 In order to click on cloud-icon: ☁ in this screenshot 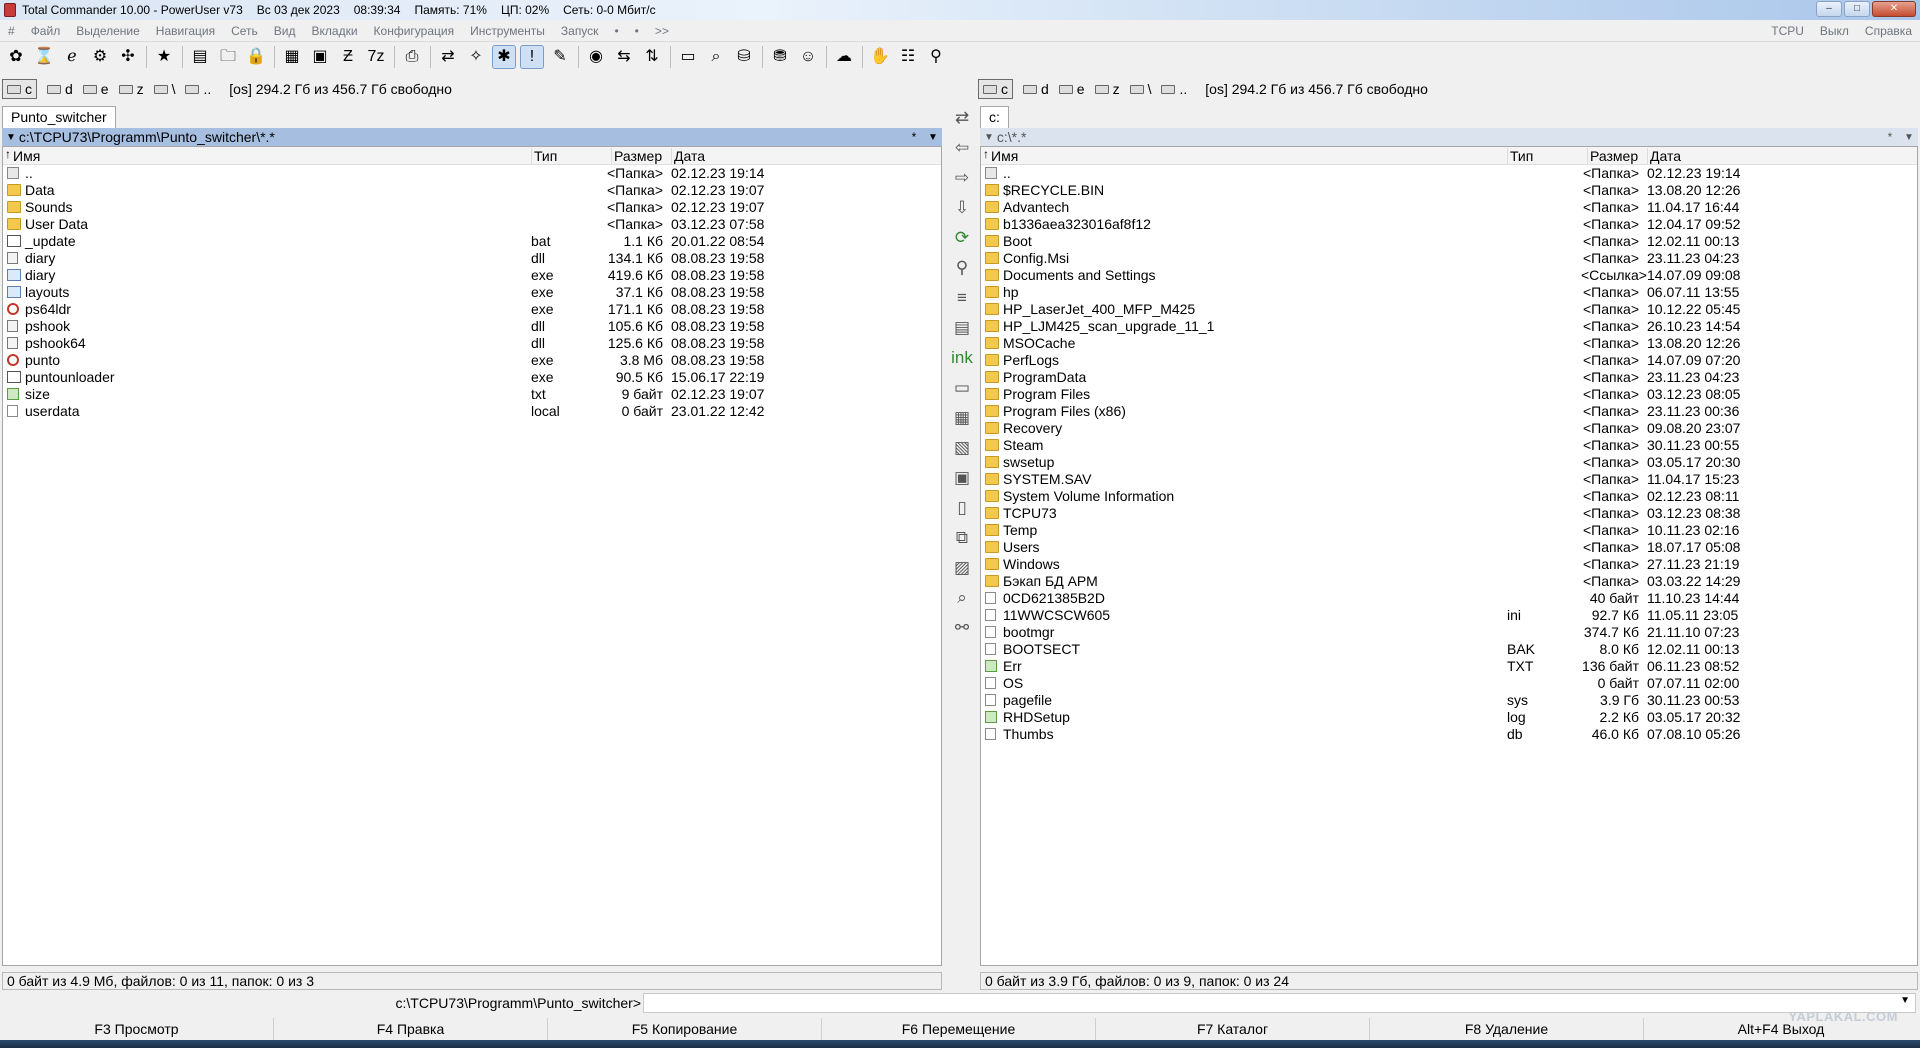, I will do `click(844, 57)`.